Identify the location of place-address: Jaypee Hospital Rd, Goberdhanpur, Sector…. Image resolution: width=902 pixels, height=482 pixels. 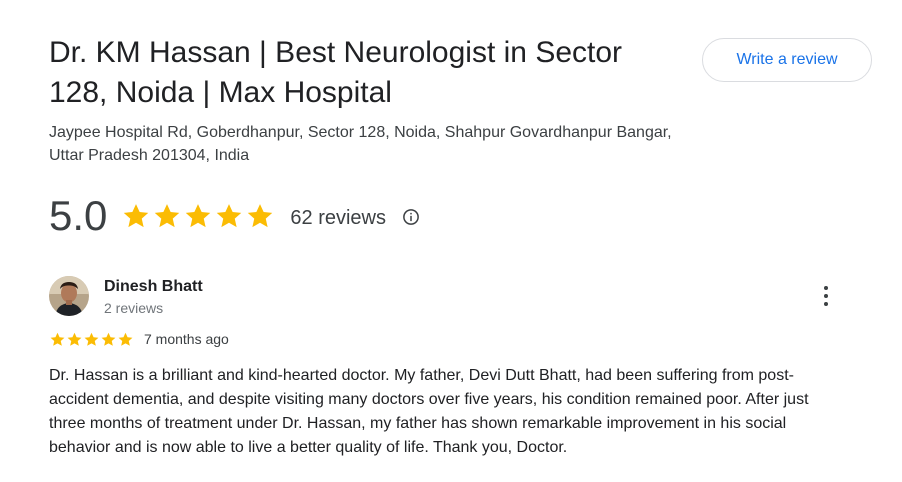
(360, 144).